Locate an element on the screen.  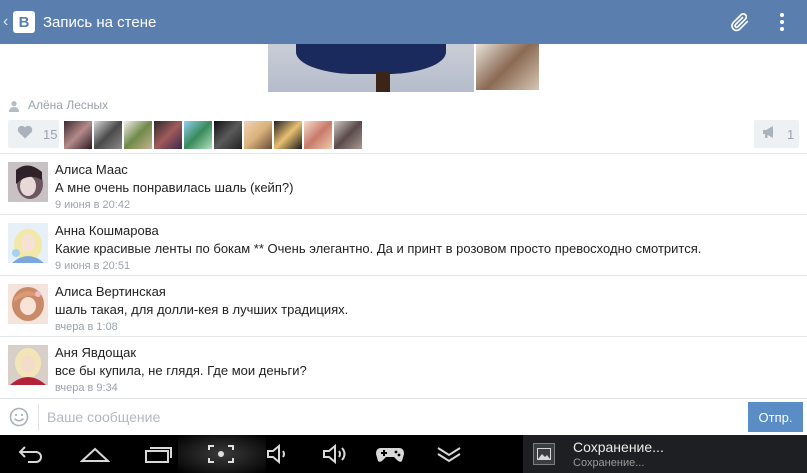
chevron-left-icon: ‹ is located at coordinates (7, 22).